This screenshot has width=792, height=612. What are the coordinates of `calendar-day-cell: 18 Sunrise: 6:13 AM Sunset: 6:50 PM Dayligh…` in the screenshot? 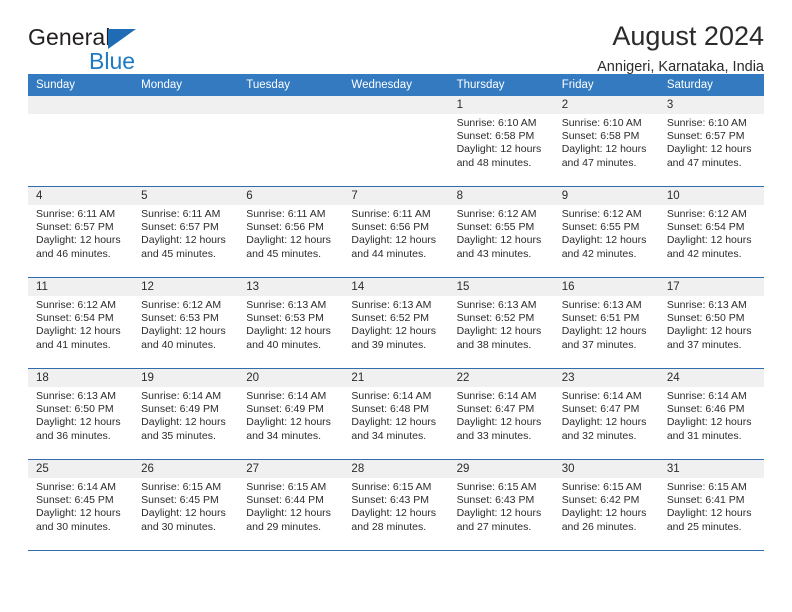 It's located at (81, 414).